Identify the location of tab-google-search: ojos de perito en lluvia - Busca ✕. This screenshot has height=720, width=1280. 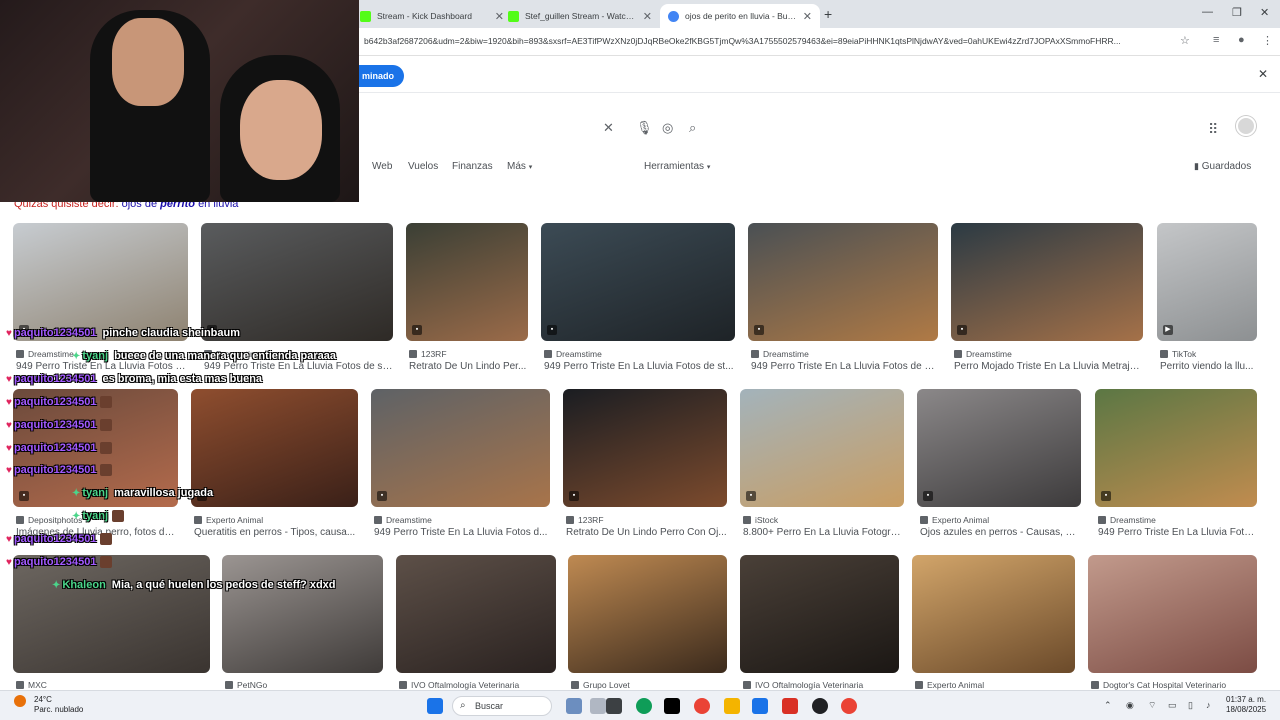
(740, 16).